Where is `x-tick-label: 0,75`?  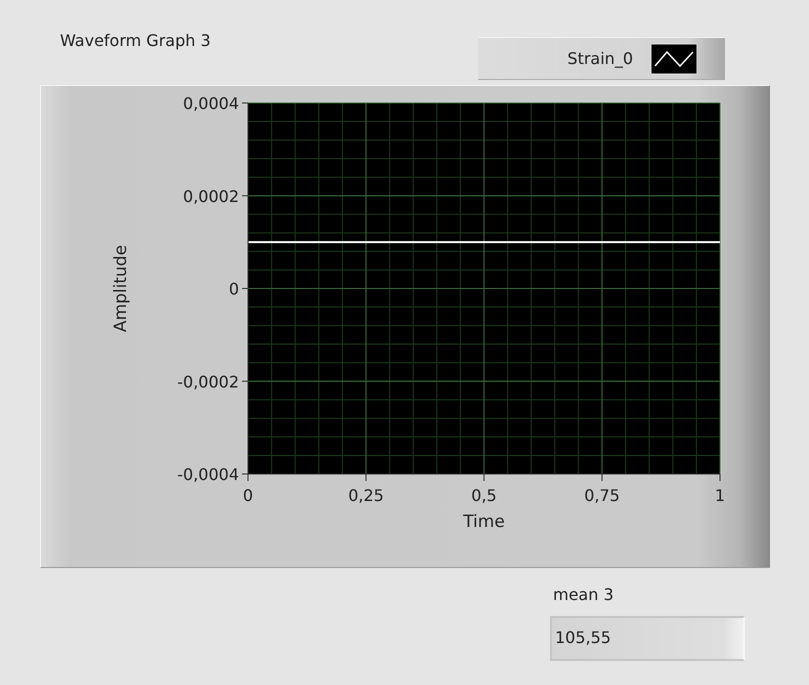
x-tick-label: 0,75 is located at coordinates (602, 495).